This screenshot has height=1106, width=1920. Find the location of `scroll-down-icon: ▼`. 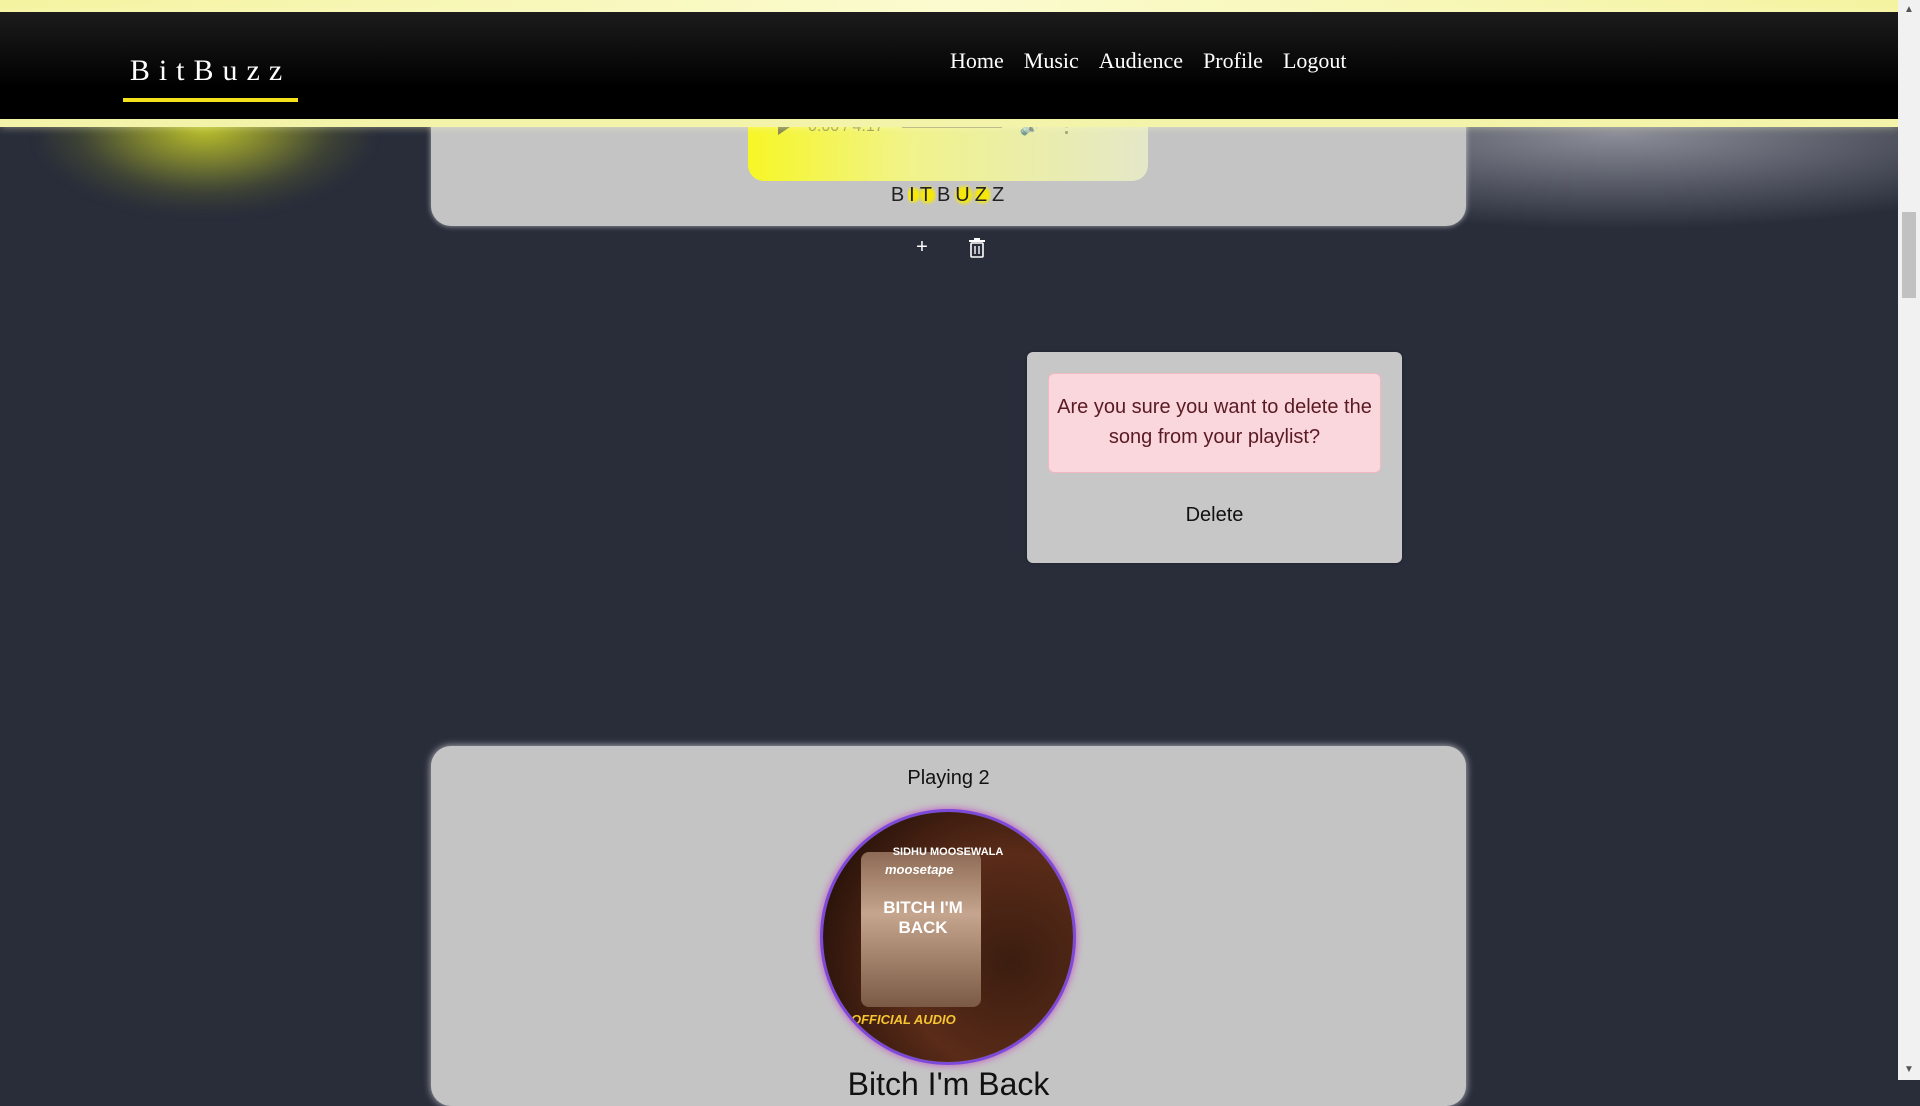

scroll-down-icon: ▼ is located at coordinates (1909, 1070).